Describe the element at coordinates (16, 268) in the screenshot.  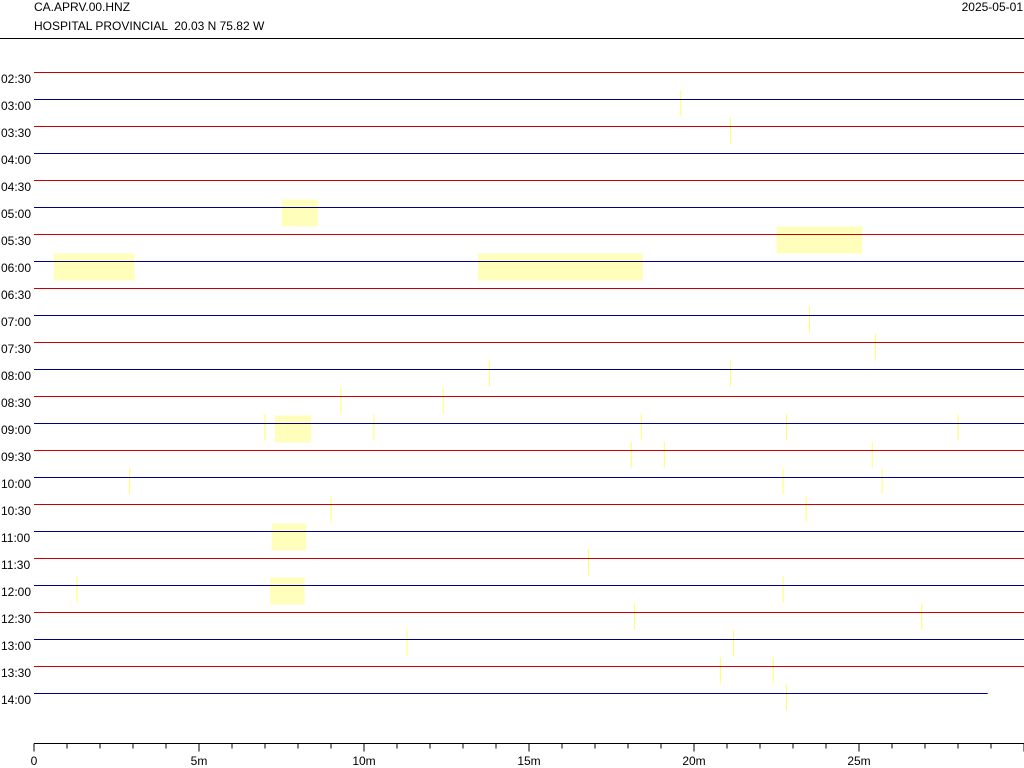
I see `row-label: 06:00` at that location.